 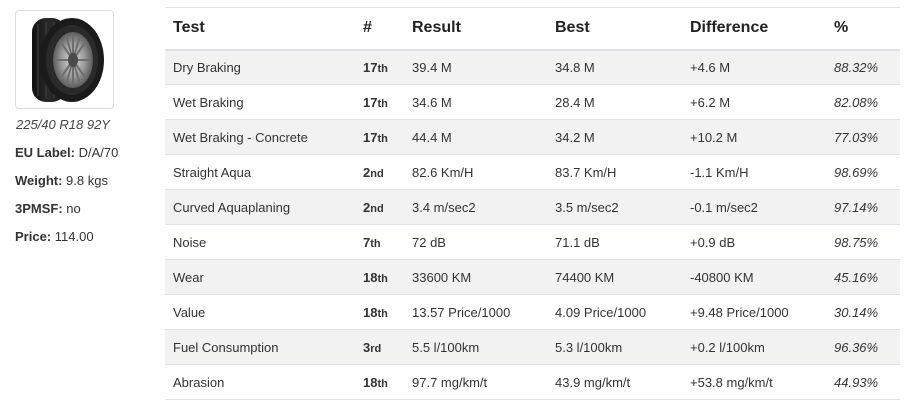 I want to click on best-value: 4.09 Price/1000, so click(x=614, y=312).